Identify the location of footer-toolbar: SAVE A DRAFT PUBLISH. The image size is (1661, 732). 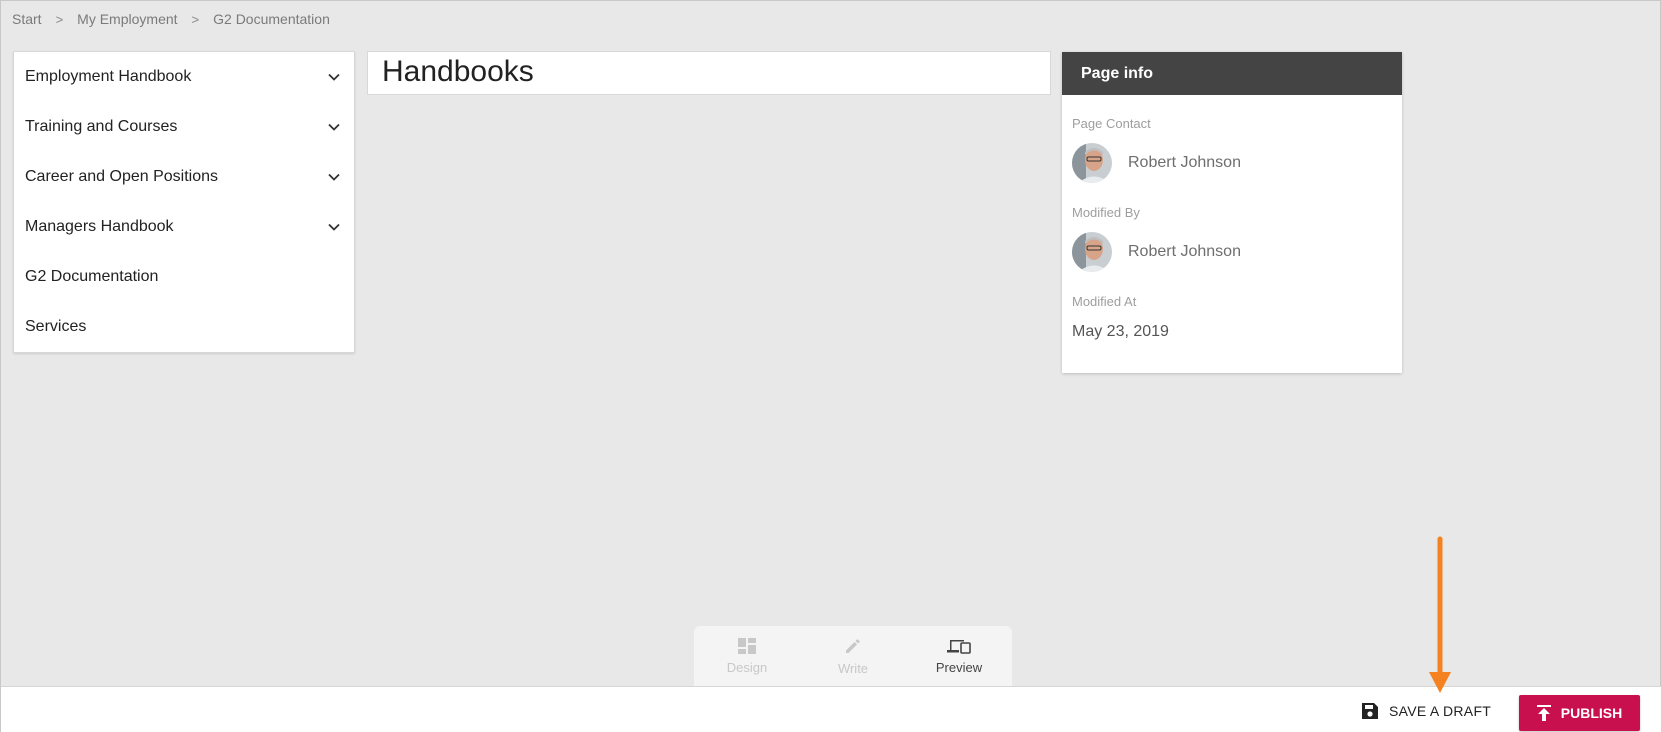
(831, 709).